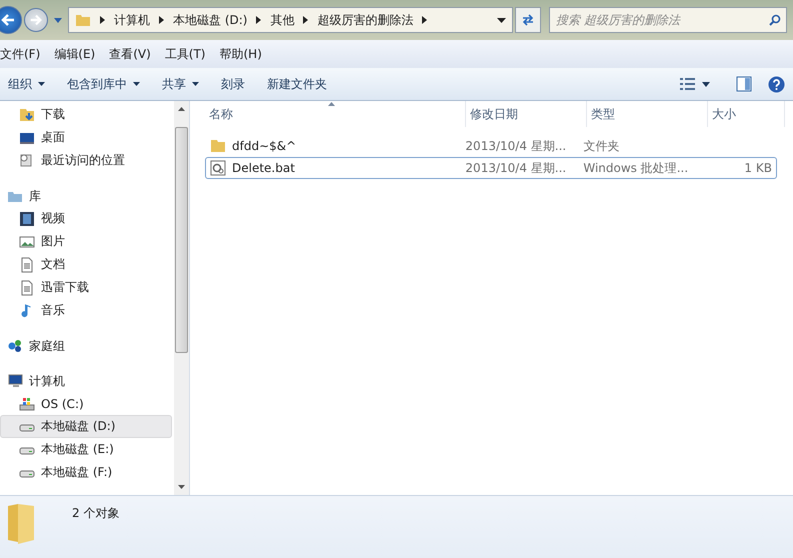 This screenshot has width=793, height=558. I want to click on nav-group-item: 计算机, so click(87, 381).